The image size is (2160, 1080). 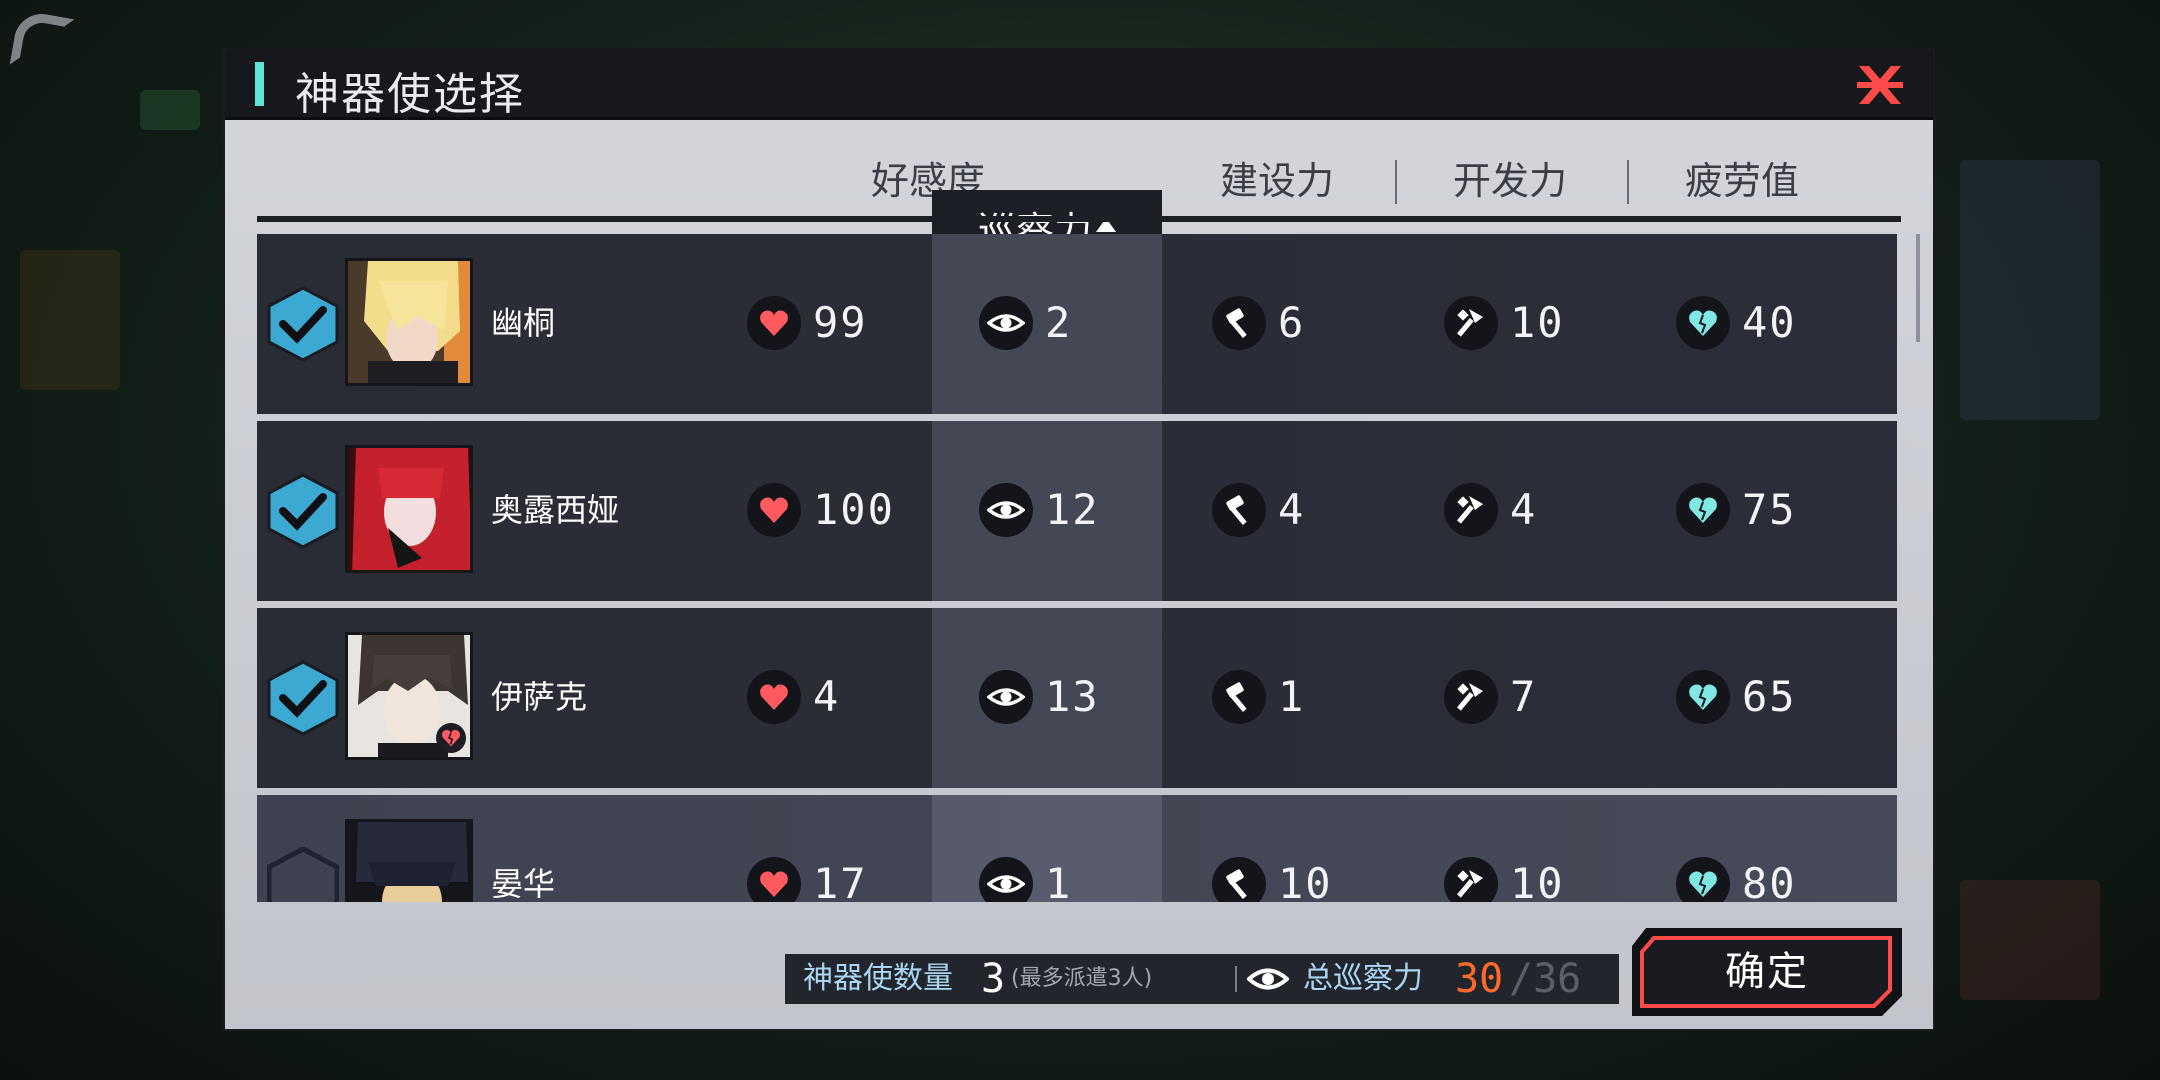 What do you see at coordinates (259, 84) in the screenshot?
I see `title-accent-bar` at bounding box center [259, 84].